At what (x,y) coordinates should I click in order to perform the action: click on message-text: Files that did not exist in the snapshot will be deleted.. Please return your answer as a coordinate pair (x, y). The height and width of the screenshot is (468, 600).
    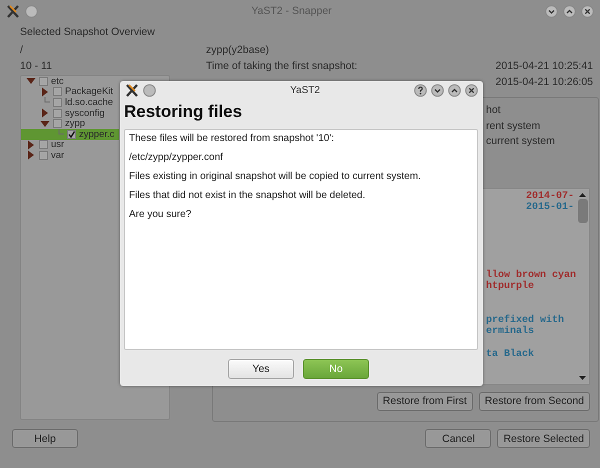
    Looking at the image, I should click on (247, 196).